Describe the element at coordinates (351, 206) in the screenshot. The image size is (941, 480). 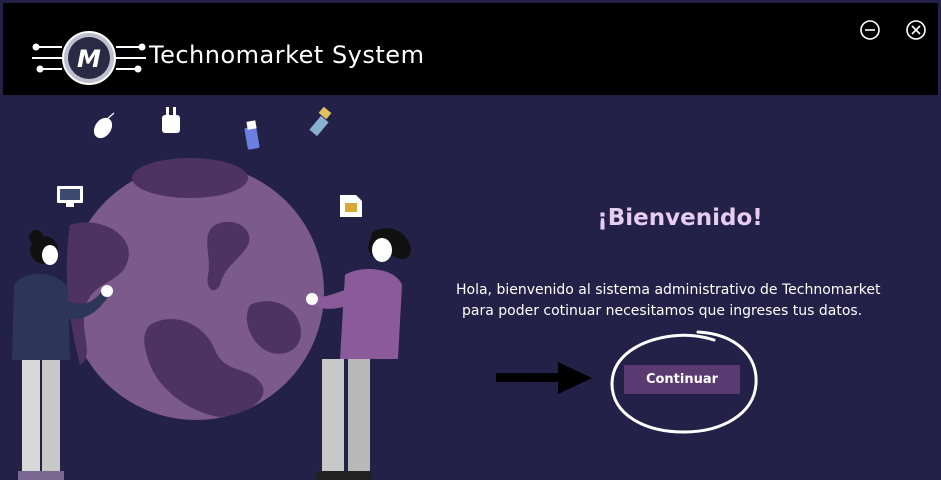
I see `sim-card-icon` at that location.